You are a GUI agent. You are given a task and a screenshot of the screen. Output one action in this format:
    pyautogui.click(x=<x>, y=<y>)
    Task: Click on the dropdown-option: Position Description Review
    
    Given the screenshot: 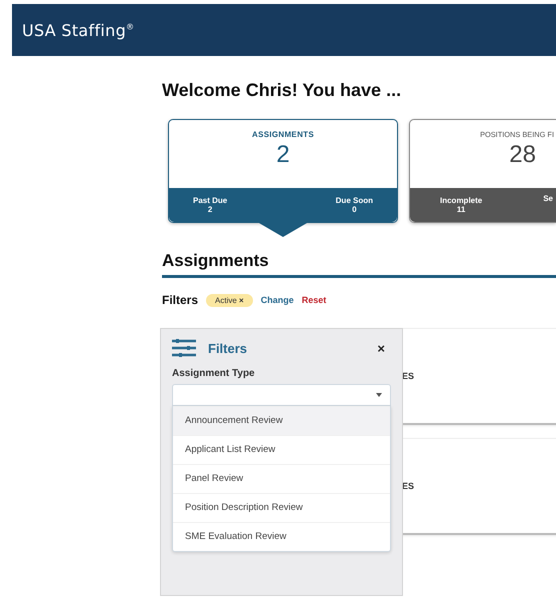 What is the action you would take?
    pyautogui.click(x=281, y=507)
    